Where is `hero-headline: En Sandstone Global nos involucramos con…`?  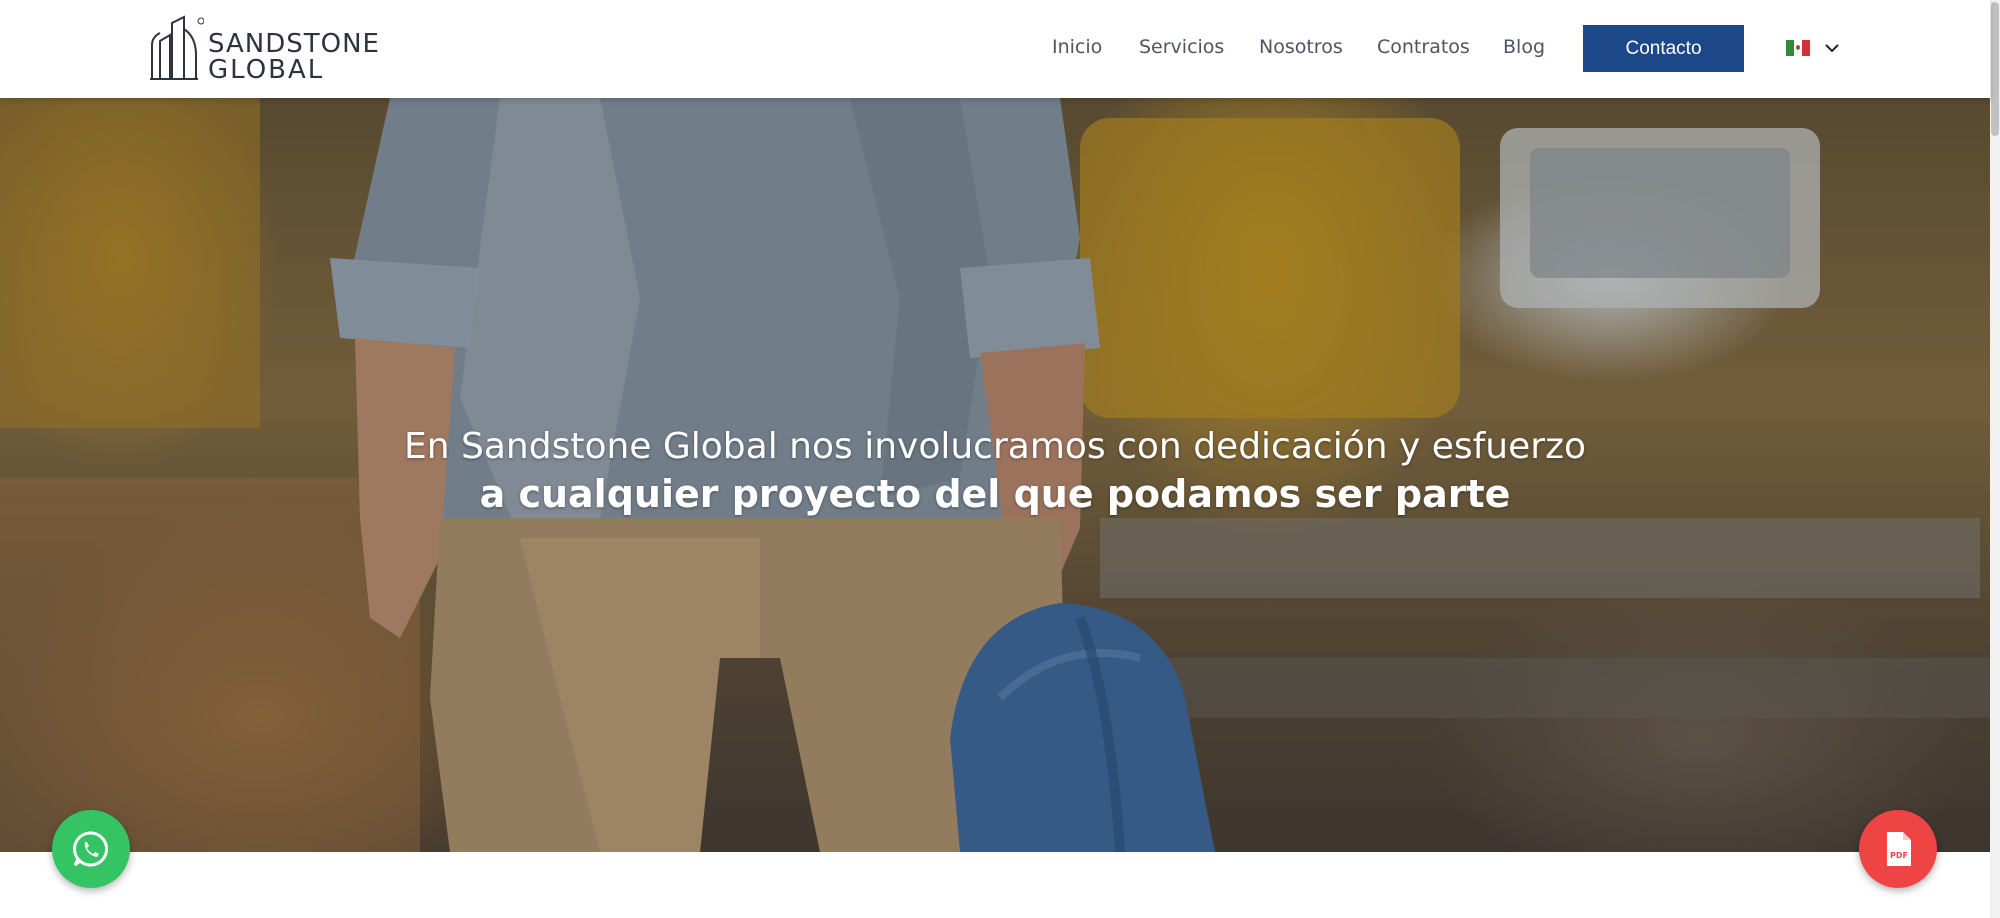
hero-headline: En Sandstone Global nos involucramos con… is located at coordinates (994, 446).